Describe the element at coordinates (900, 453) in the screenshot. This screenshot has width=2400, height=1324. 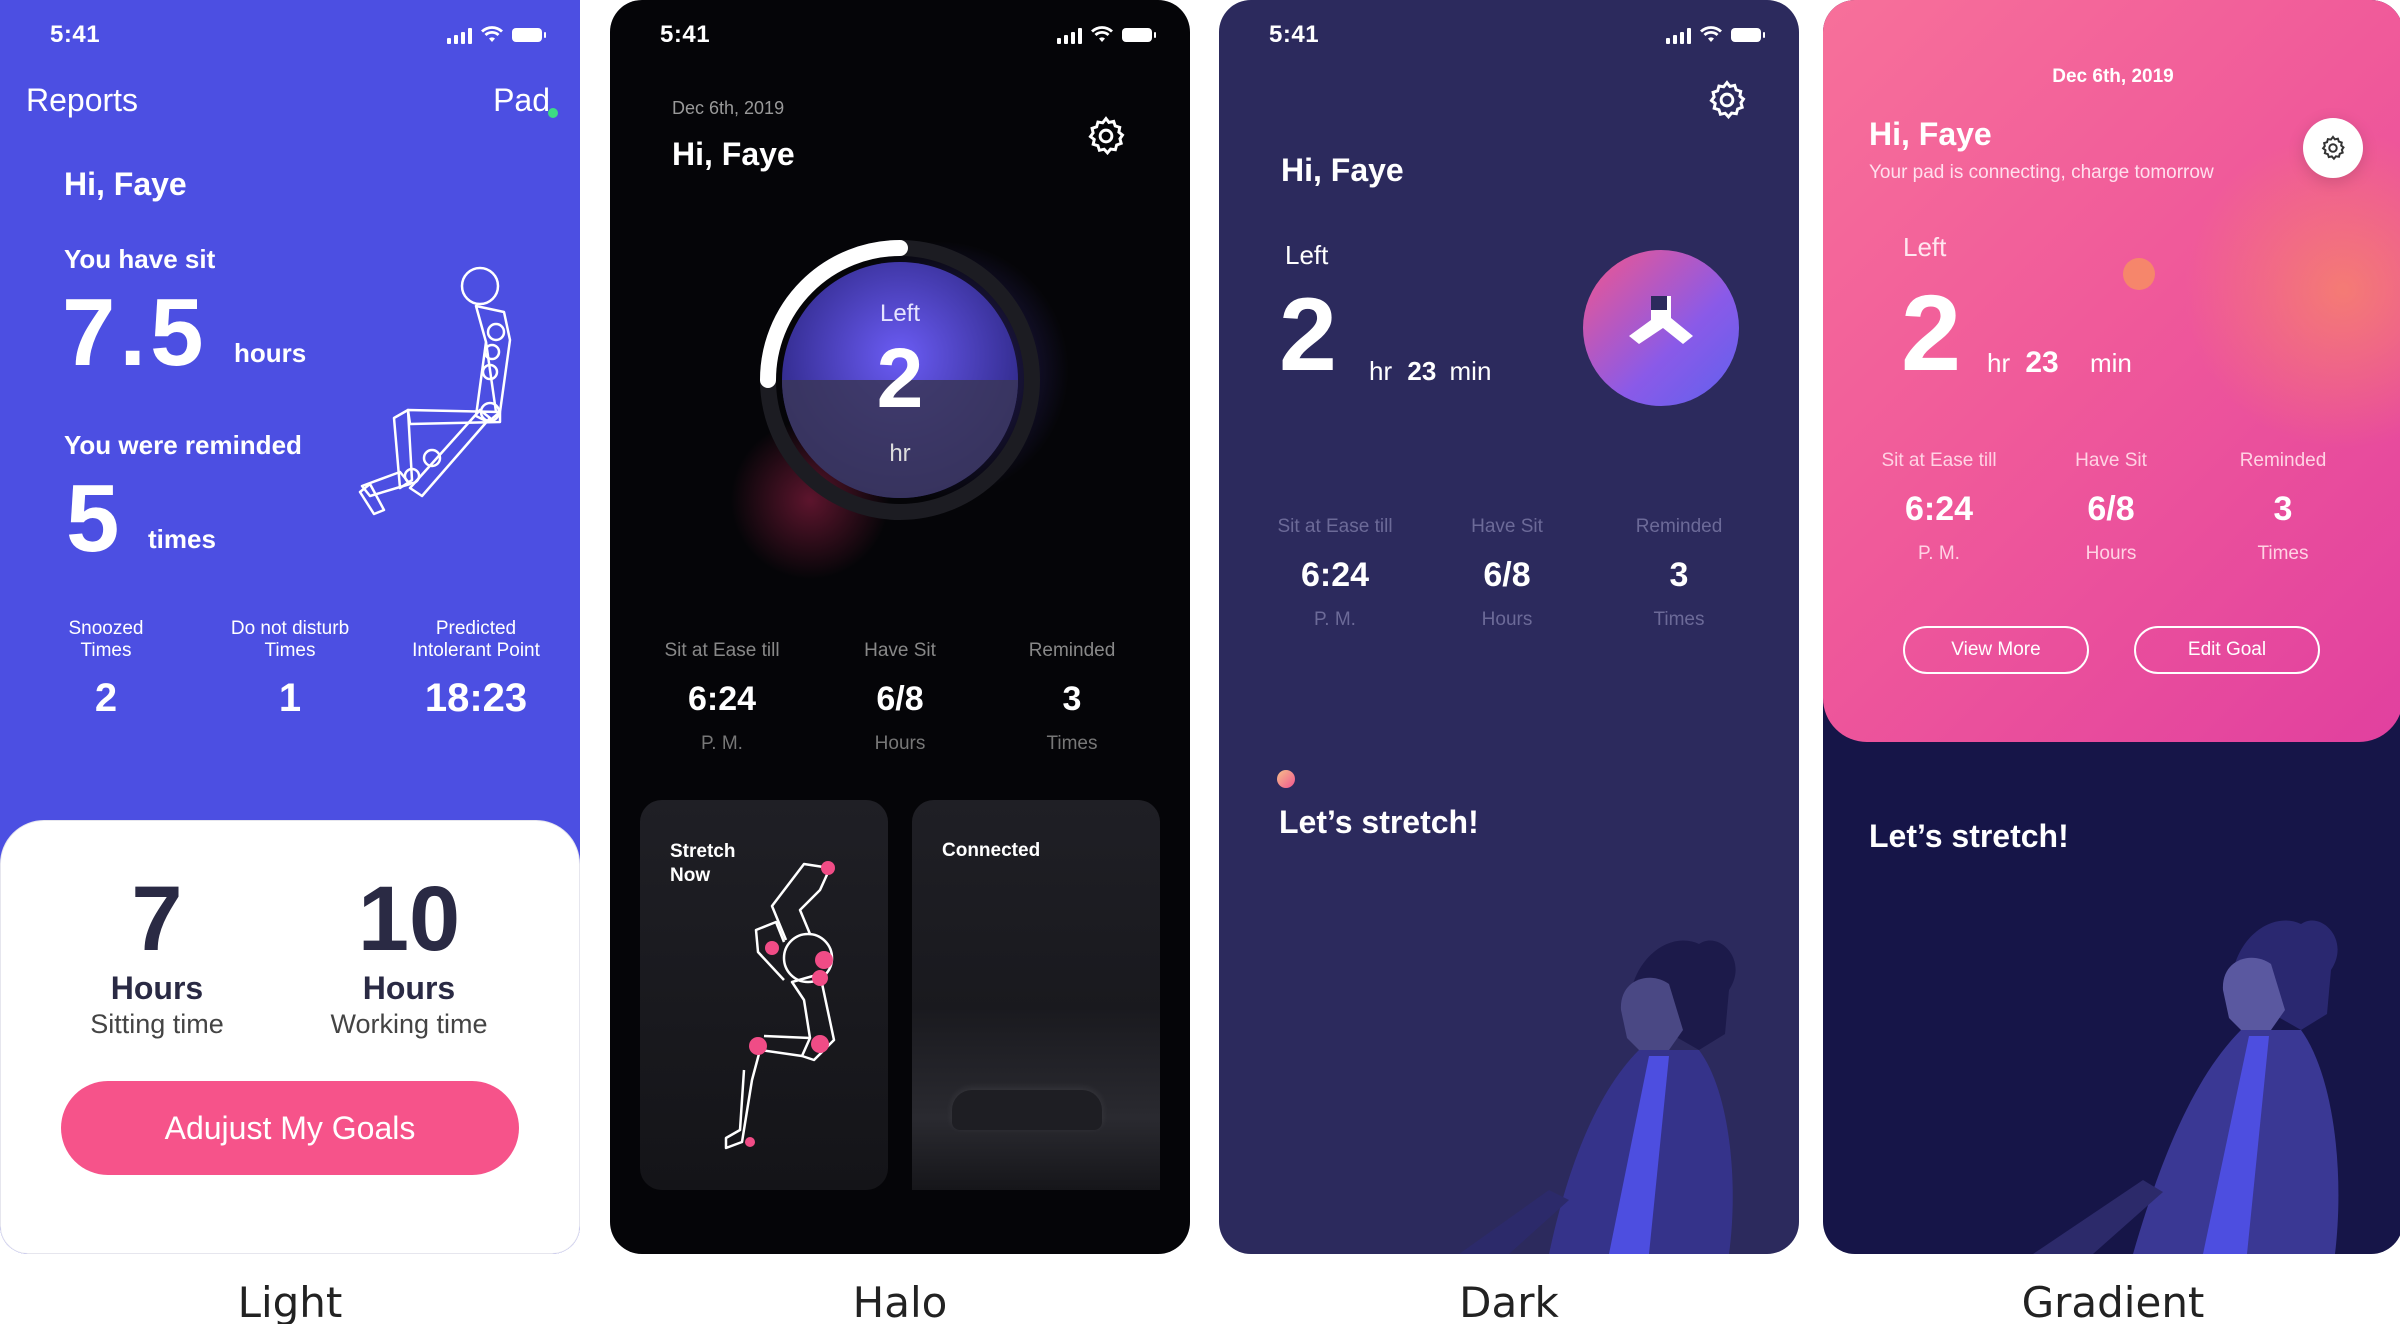
I see `ring-unit: hr` at that location.